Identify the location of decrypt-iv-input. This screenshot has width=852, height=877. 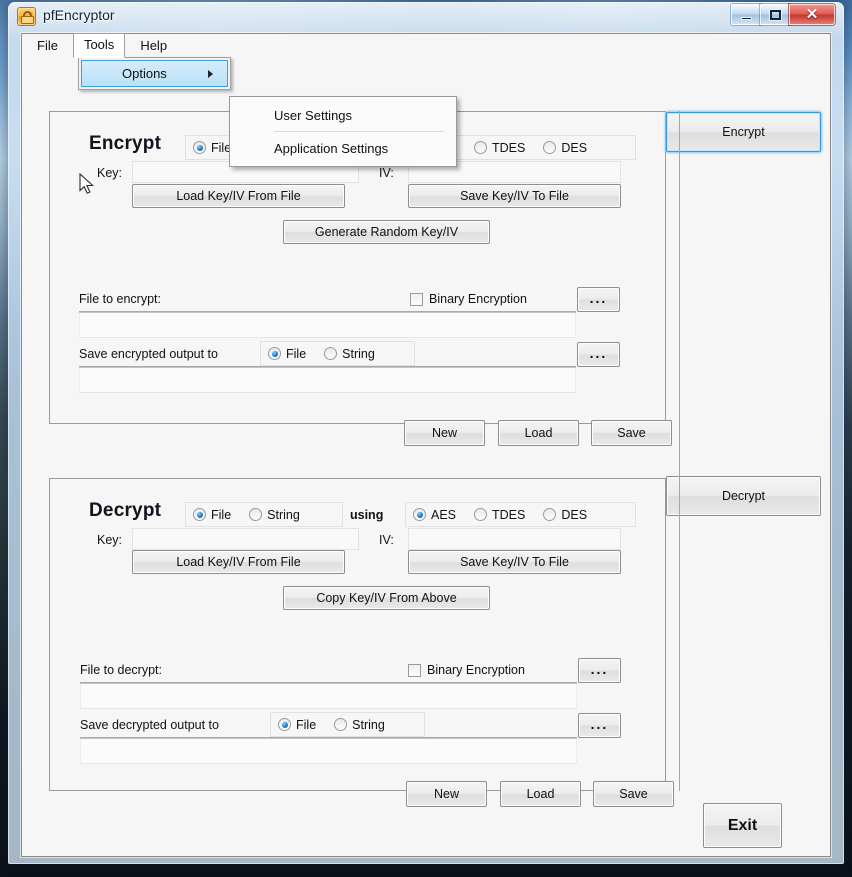
(514, 539).